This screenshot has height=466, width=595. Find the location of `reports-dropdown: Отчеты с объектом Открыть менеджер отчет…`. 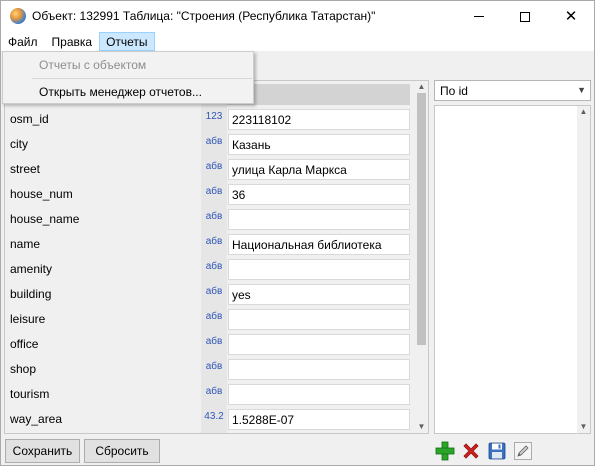

reports-dropdown: Отчеты с объектом Открыть менеджер отчет… is located at coordinates (128, 77).